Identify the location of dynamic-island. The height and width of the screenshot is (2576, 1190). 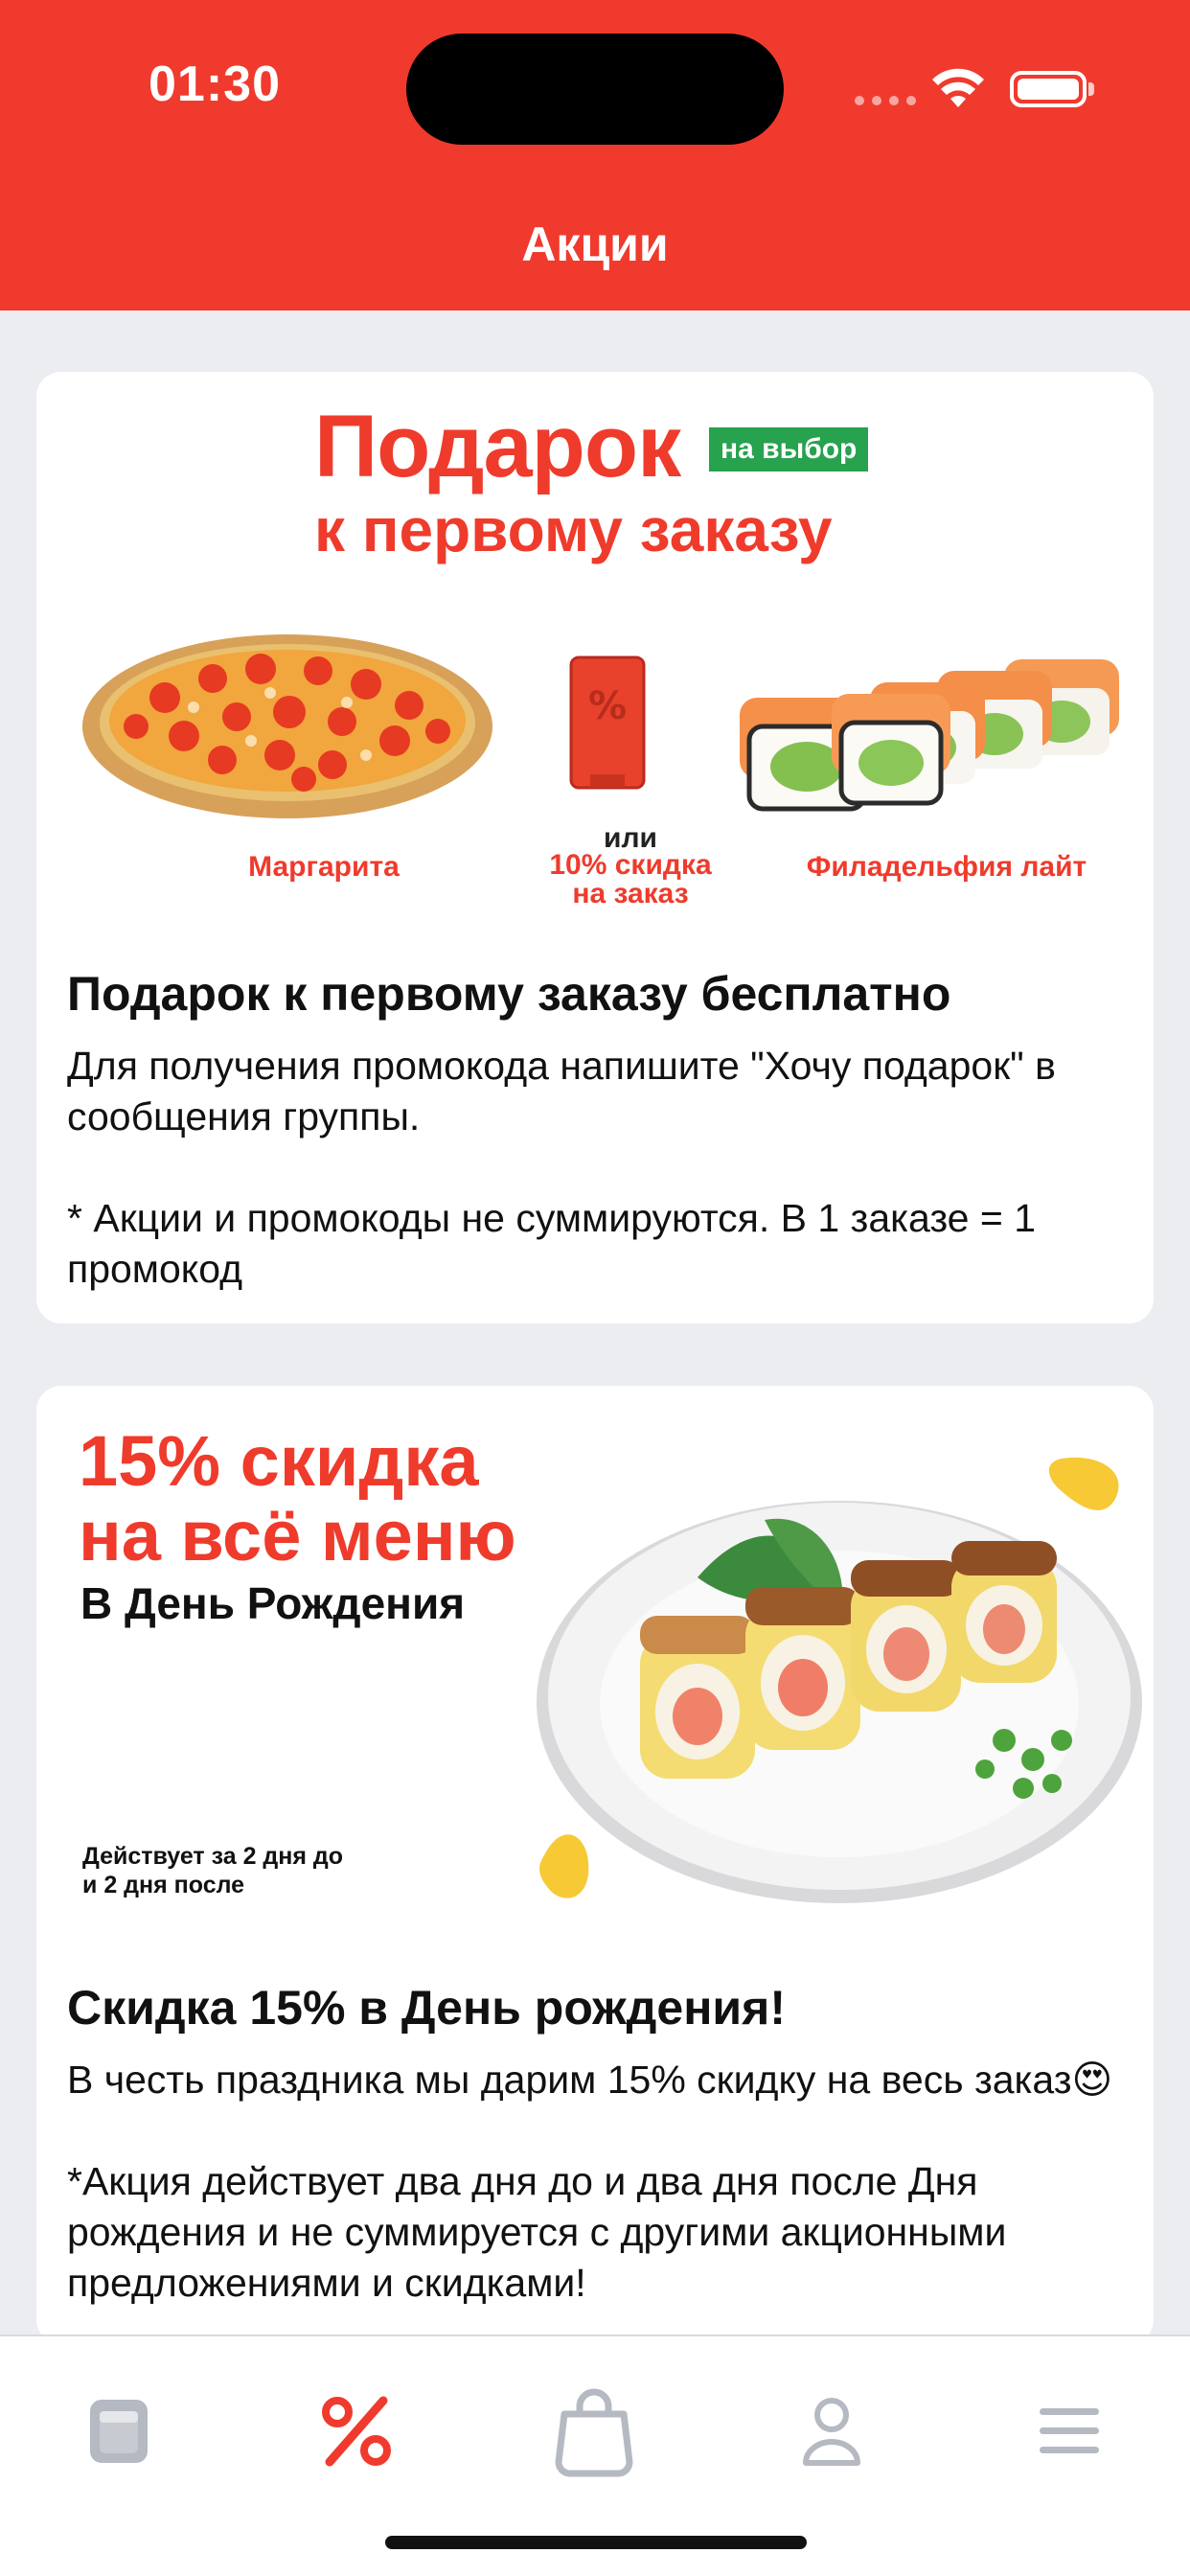
(595, 89).